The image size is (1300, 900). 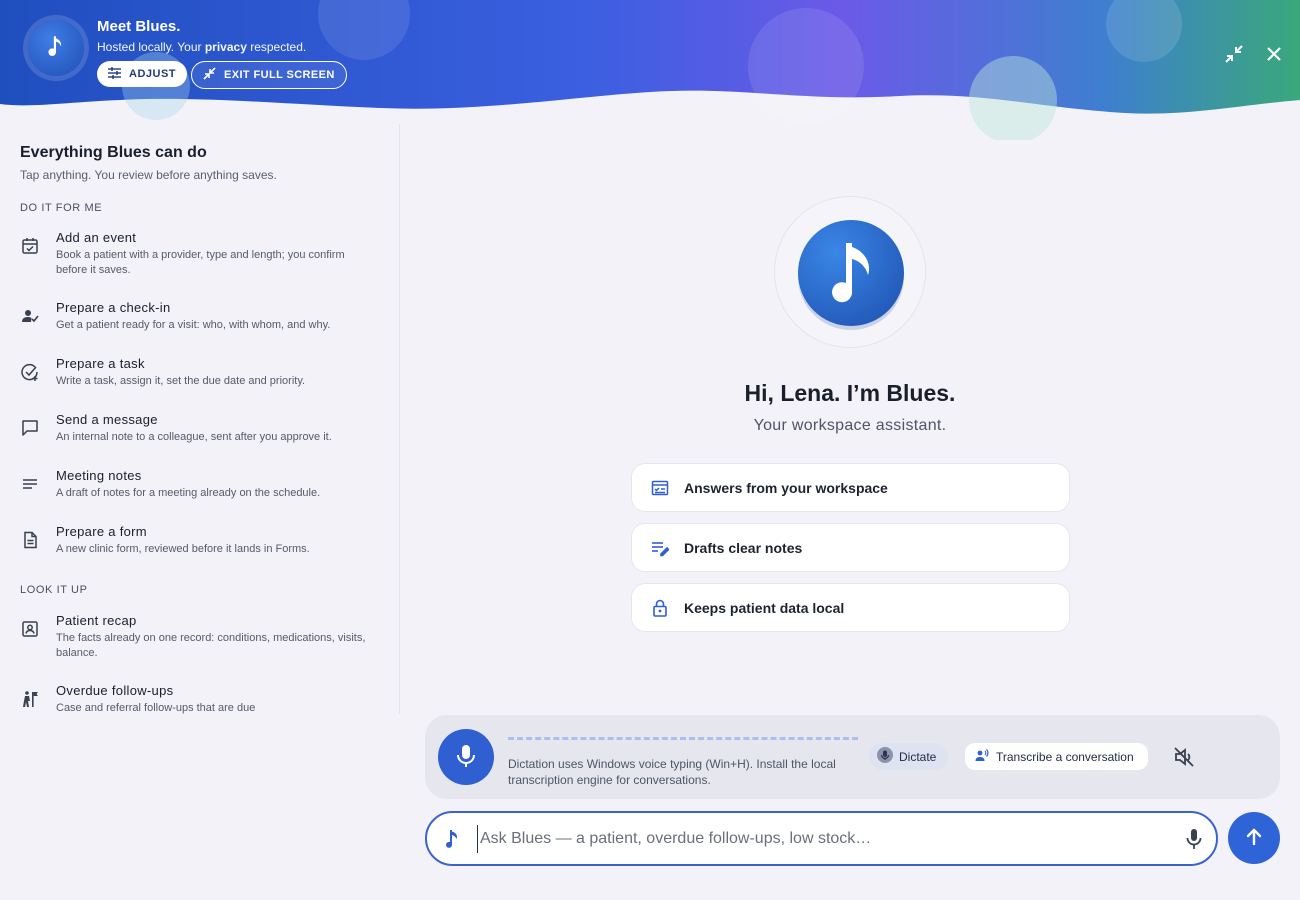 I want to click on task-add-icon, so click(x=30, y=372).